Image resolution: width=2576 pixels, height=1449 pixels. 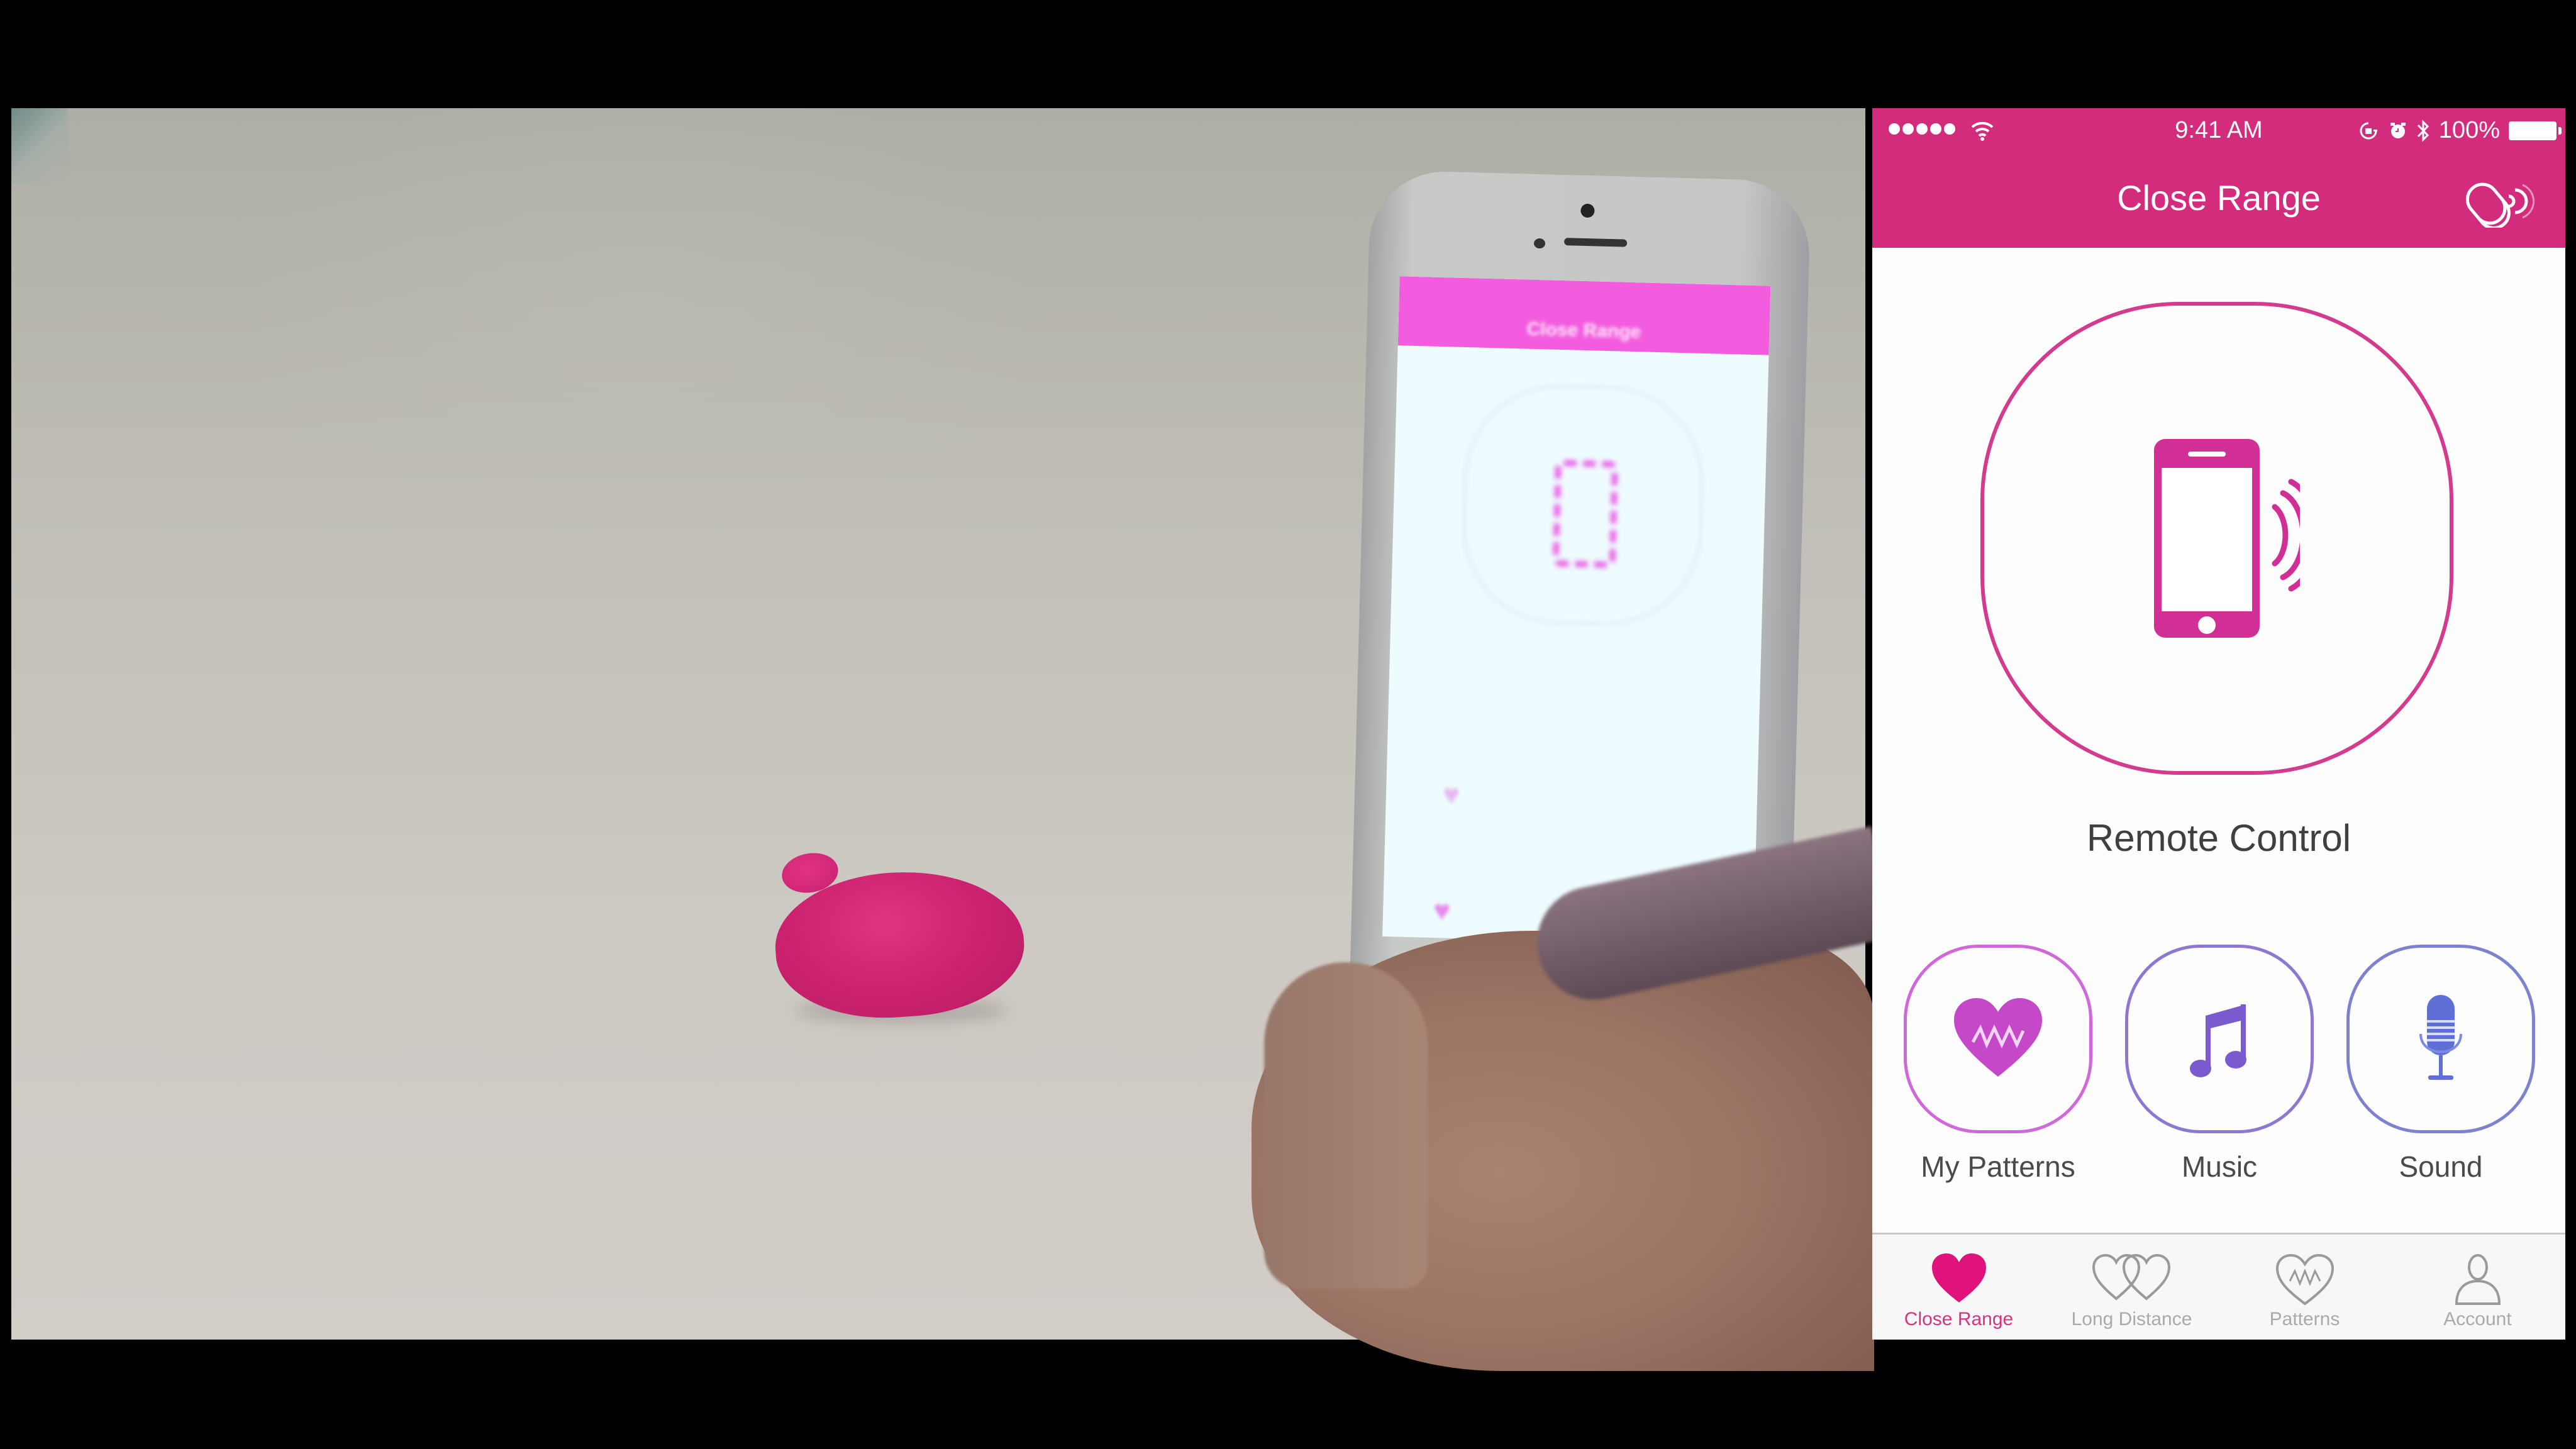 I want to click on sound-button: Sound, so click(x=2440, y=1064).